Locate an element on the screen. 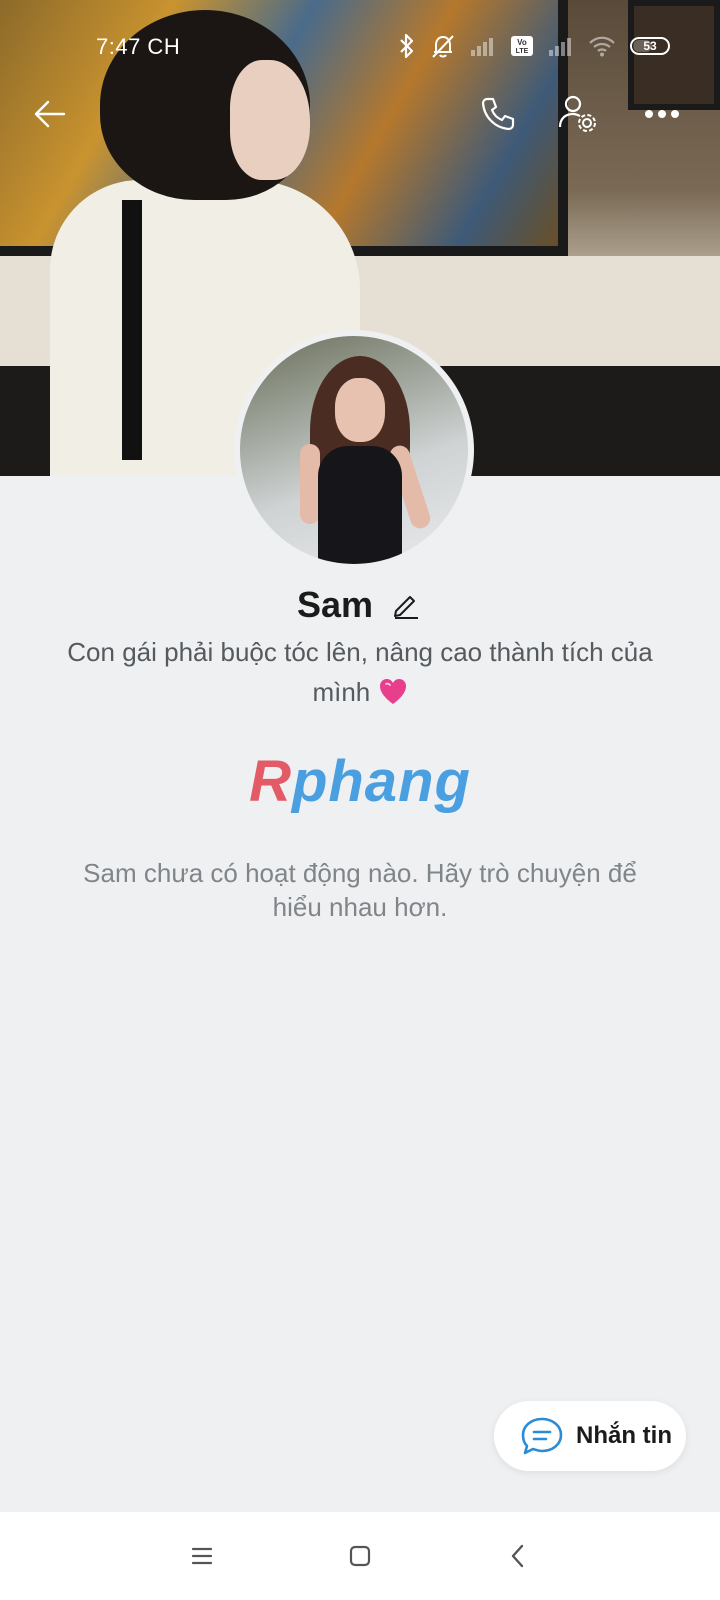 This screenshot has width=720, height=1600. watermark-logo: Rphang is located at coordinates (360, 781).